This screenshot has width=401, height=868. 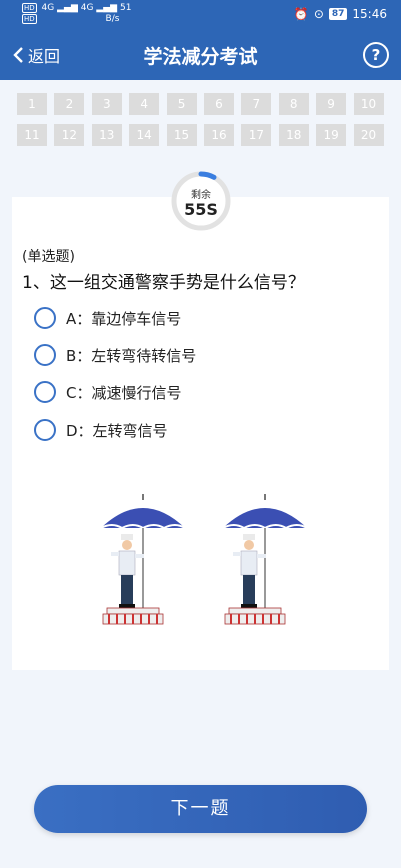 I want to click on network-2: 4G, so click(x=87, y=8).